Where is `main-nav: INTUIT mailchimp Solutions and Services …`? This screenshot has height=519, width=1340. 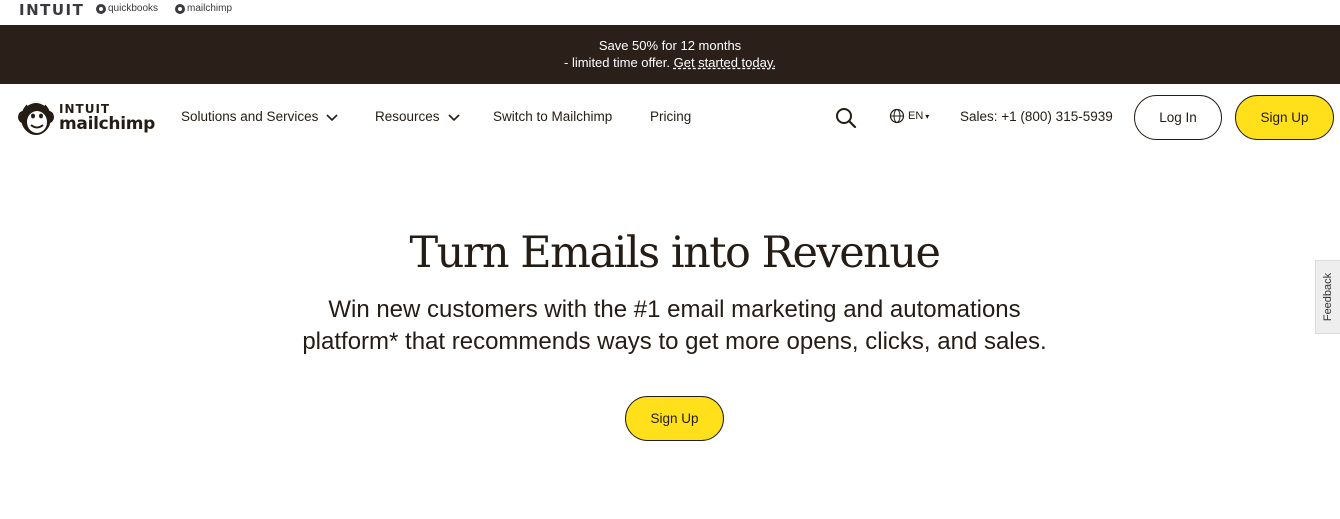
main-nav: INTUIT mailchimp Solutions and Services … is located at coordinates (670, 117).